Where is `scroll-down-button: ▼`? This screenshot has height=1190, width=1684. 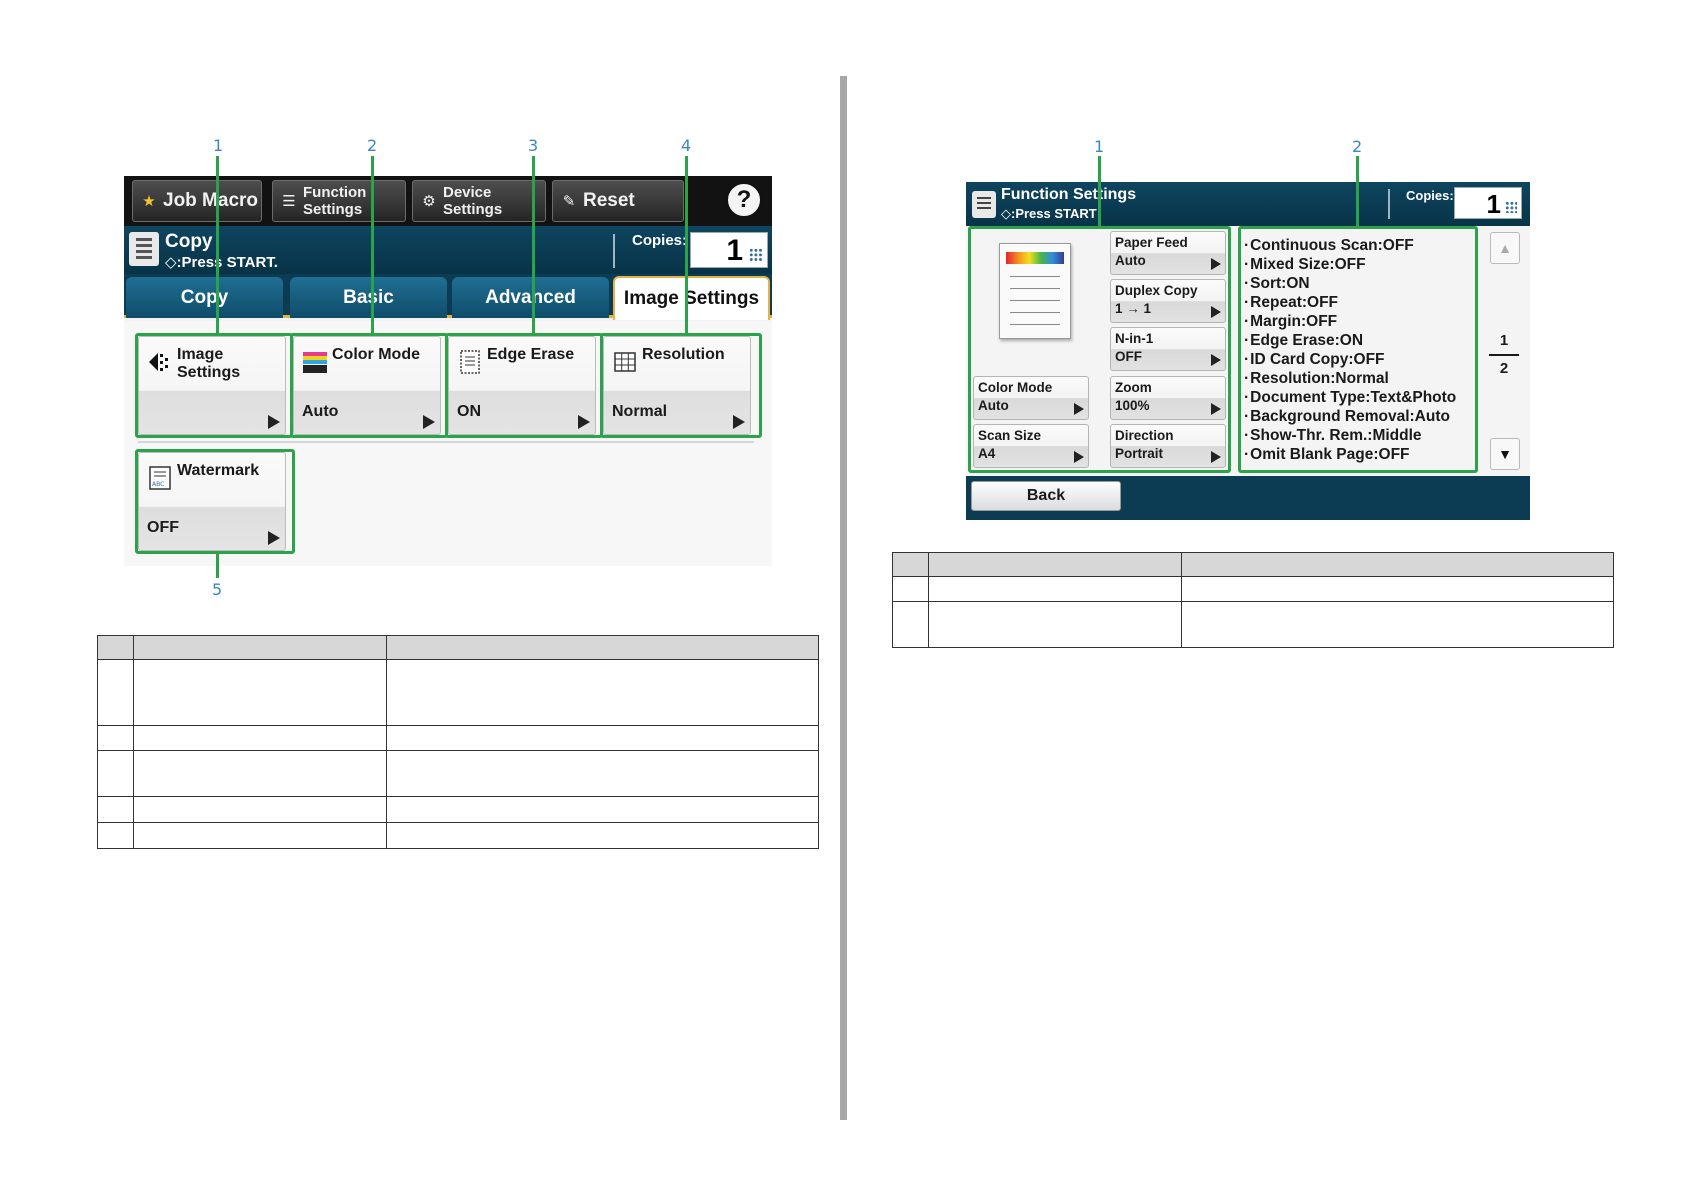
scroll-down-button: ▼ is located at coordinates (1505, 454).